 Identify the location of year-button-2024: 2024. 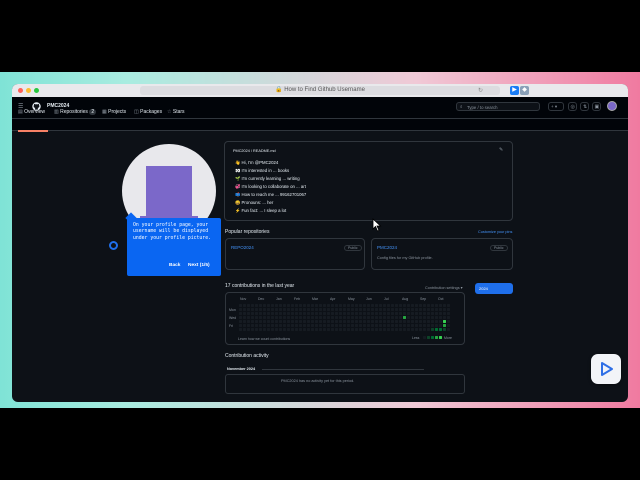
(494, 288).